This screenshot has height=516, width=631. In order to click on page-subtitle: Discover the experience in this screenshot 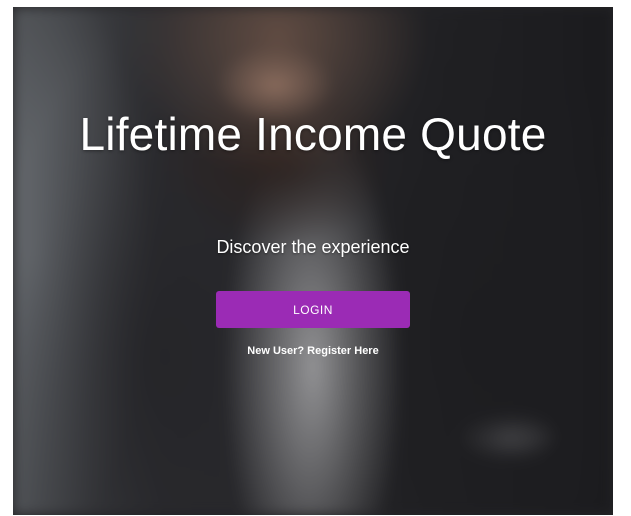, I will do `click(313, 247)`.